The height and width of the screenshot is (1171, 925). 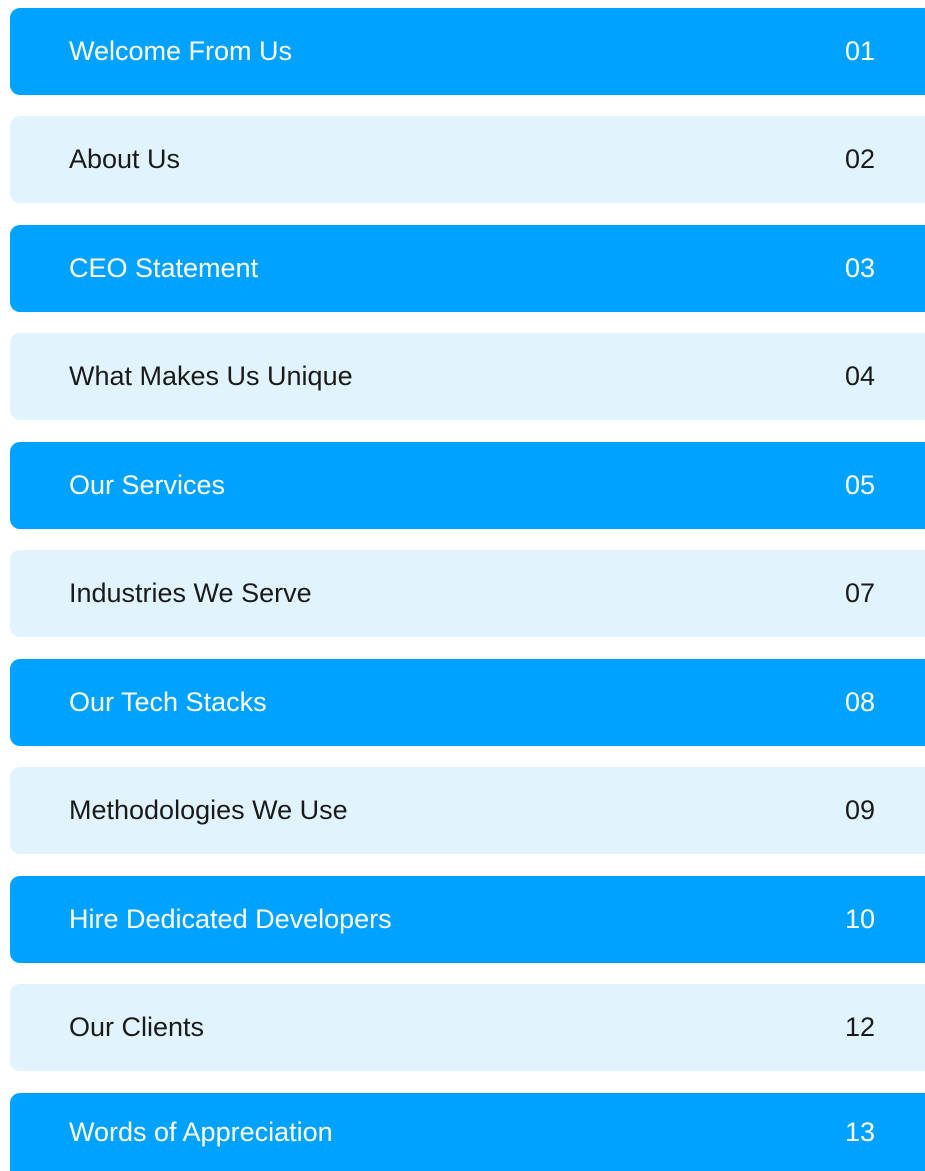 What do you see at coordinates (467, 268) in the screenshot?
I see `toc-item-ceo-statement: CEO Statement 03` at bounding box center [467, 268].